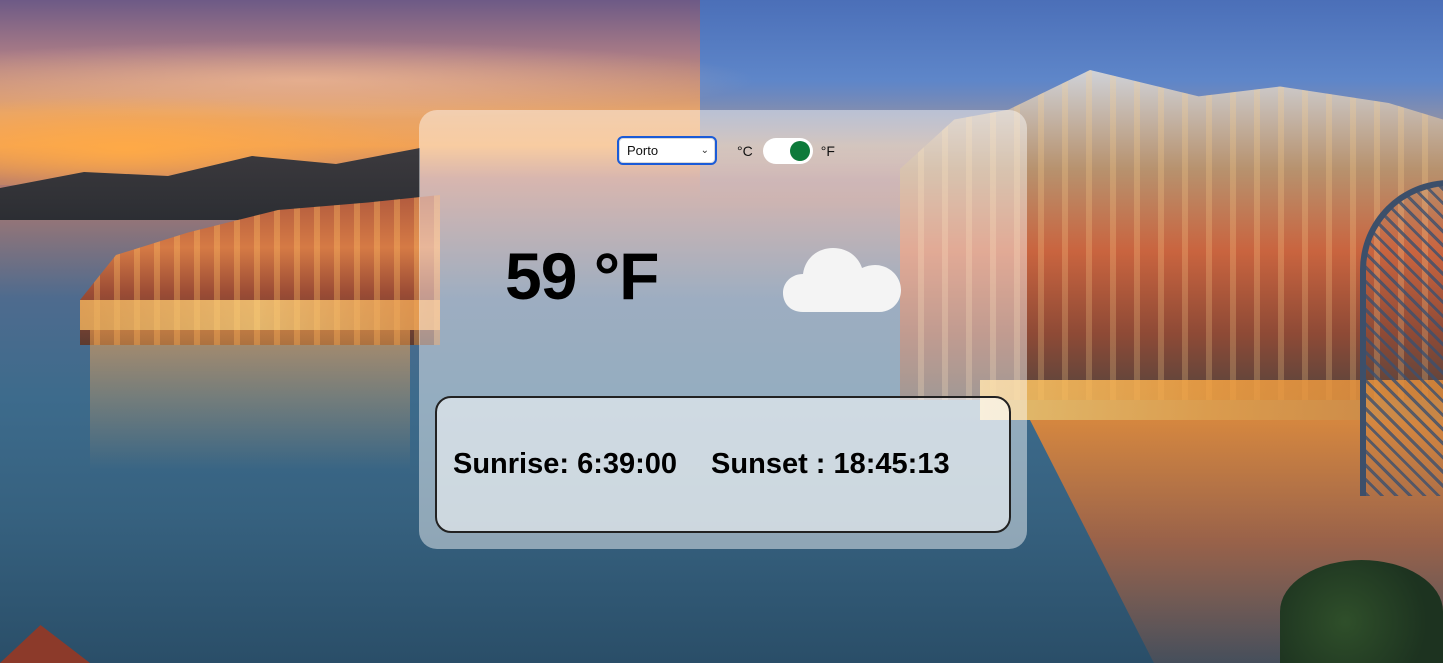  I want to click on celsius-label: °C, so click(745, 150).